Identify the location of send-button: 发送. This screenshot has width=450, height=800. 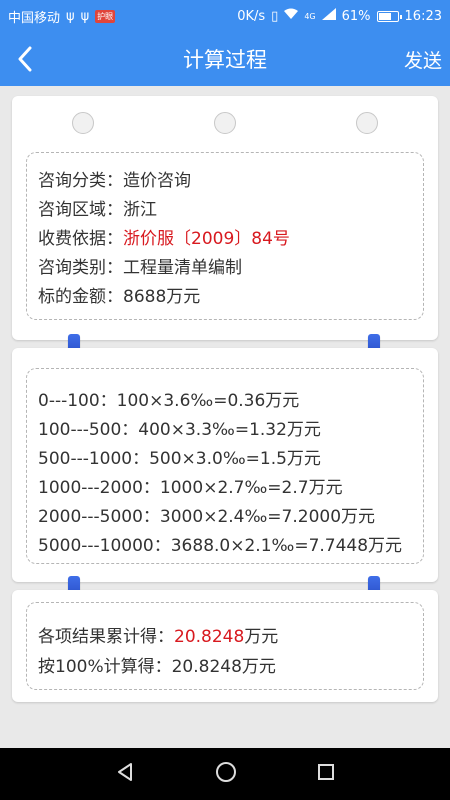
(423, 59).